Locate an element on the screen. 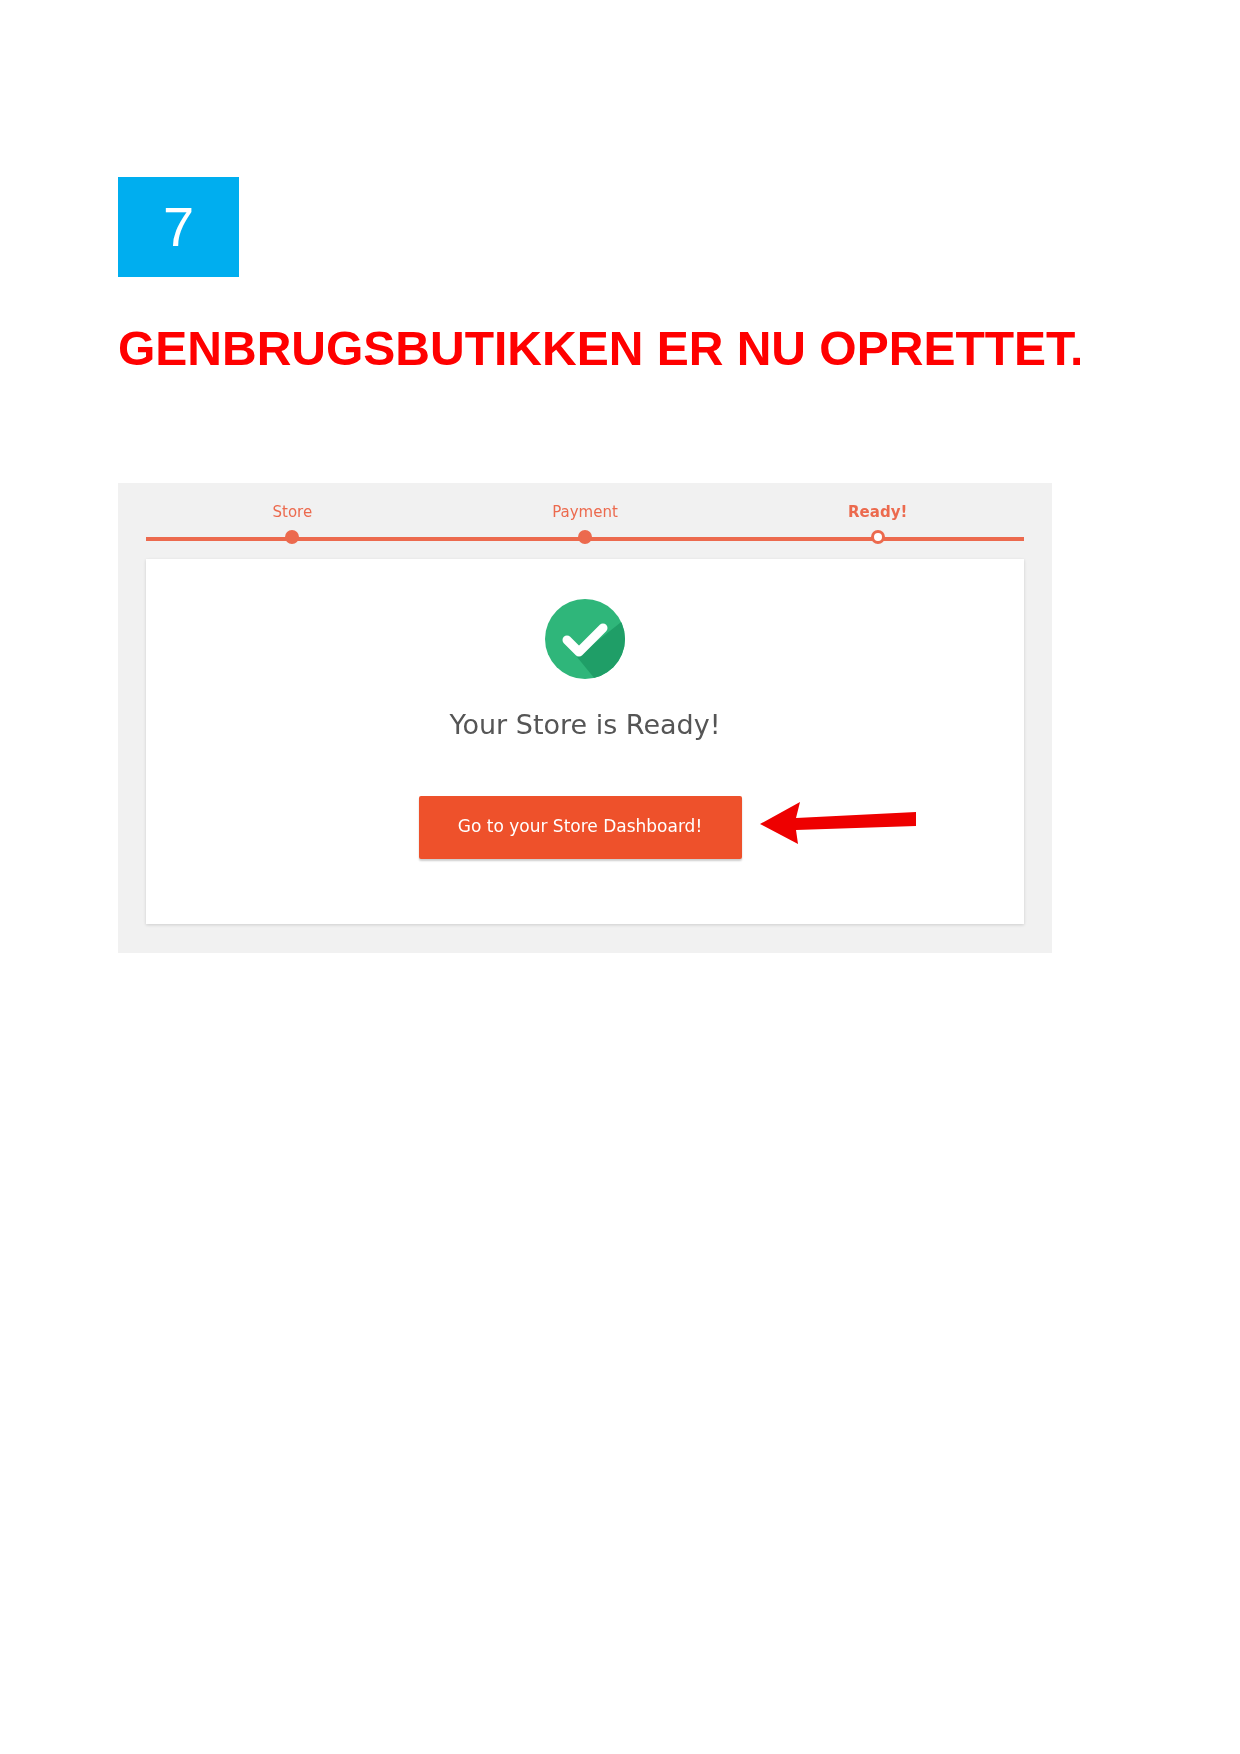  arrow-icon is located at coordinates (838, 821).